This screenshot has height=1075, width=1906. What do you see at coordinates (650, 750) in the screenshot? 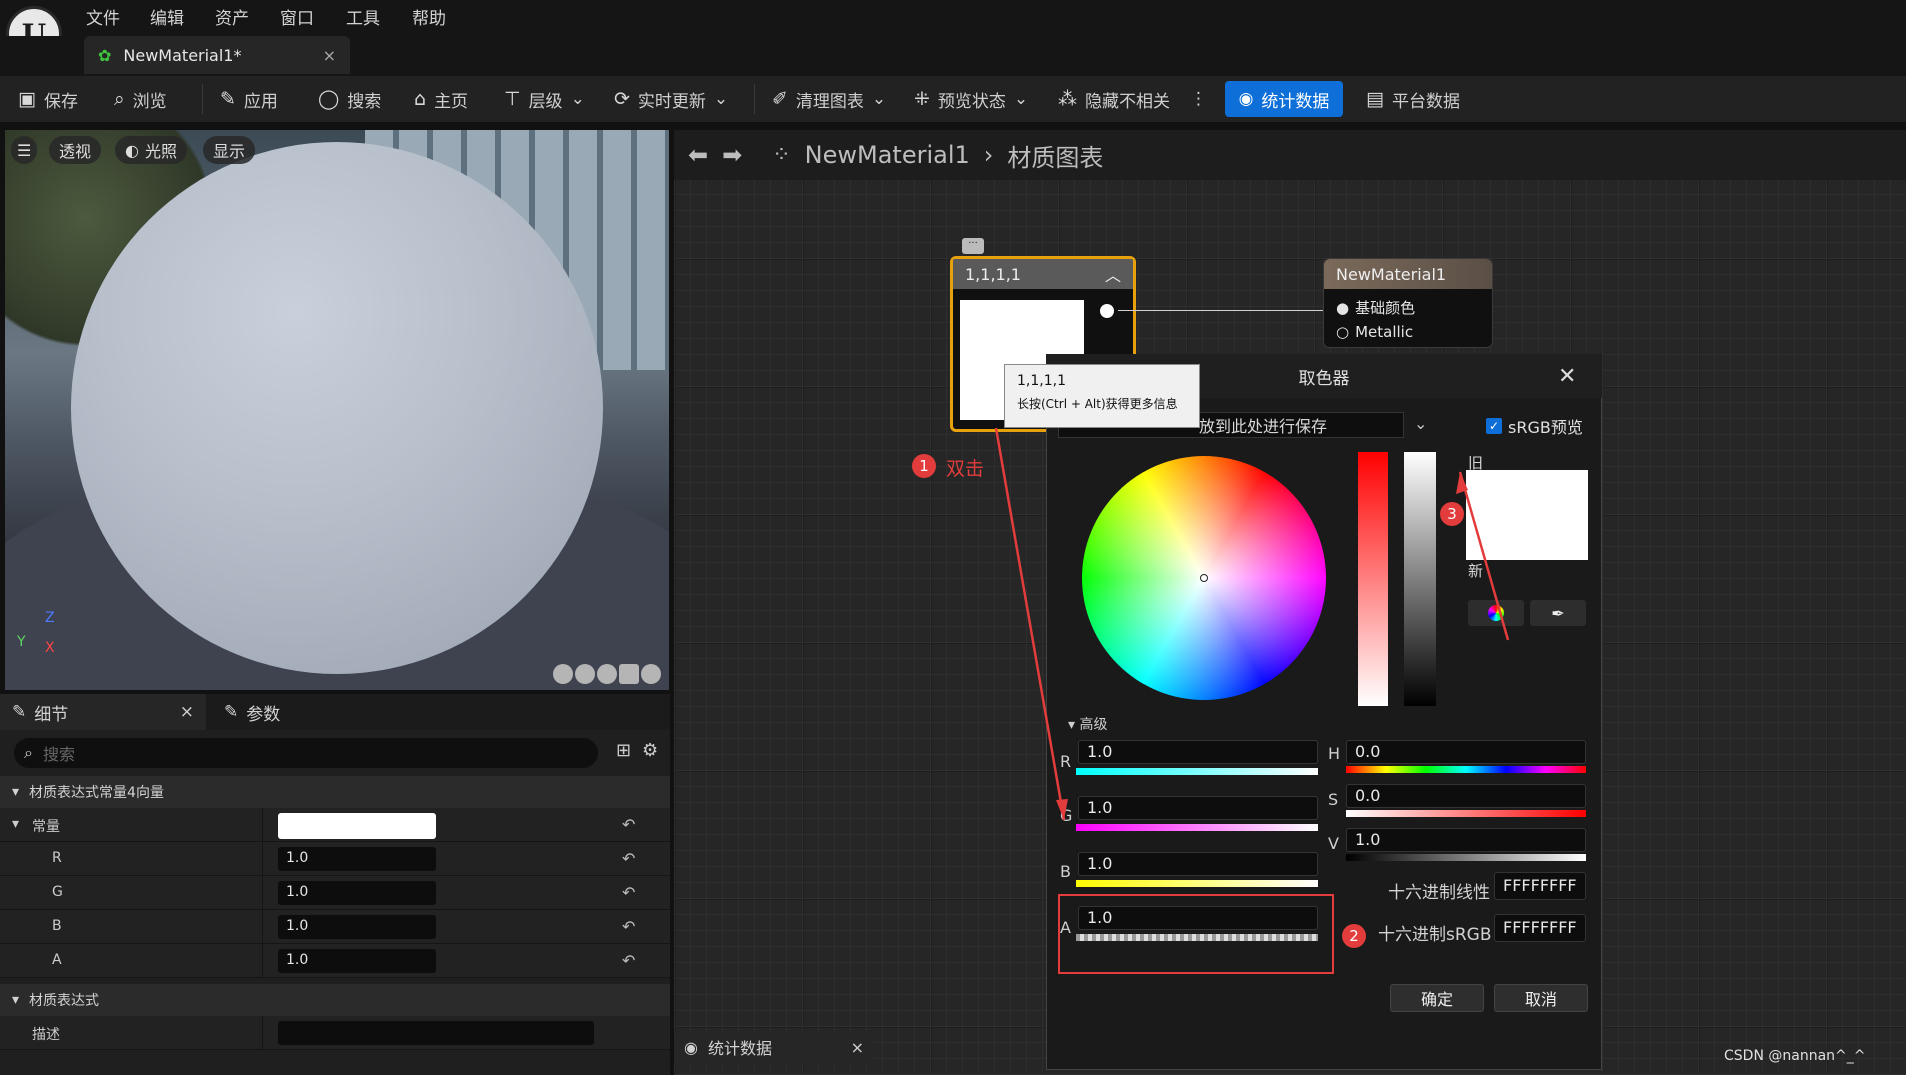
I see `gear-icon: ⚙` at bounding box center [650, 750].